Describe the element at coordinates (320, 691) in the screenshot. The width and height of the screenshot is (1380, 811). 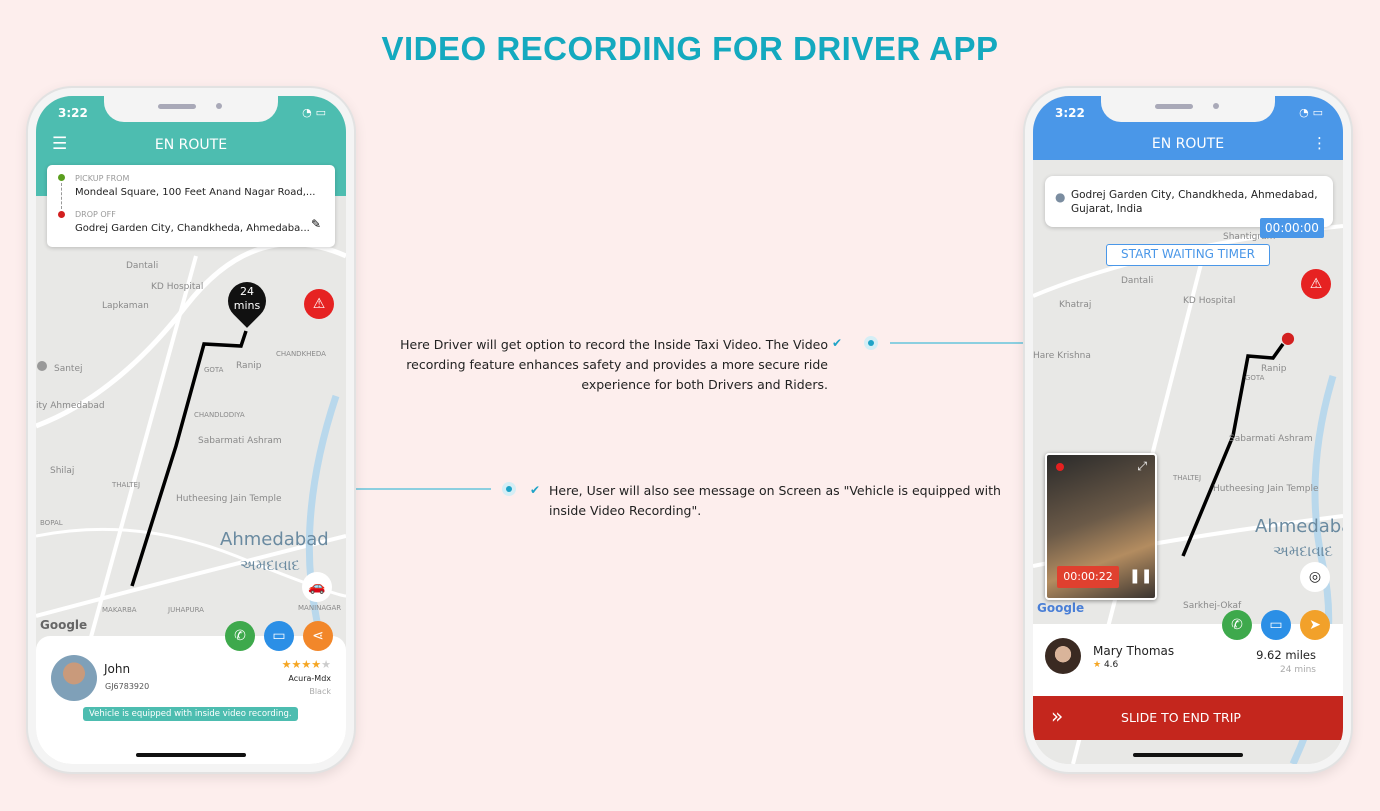
I see `car-color: Black` at that location.